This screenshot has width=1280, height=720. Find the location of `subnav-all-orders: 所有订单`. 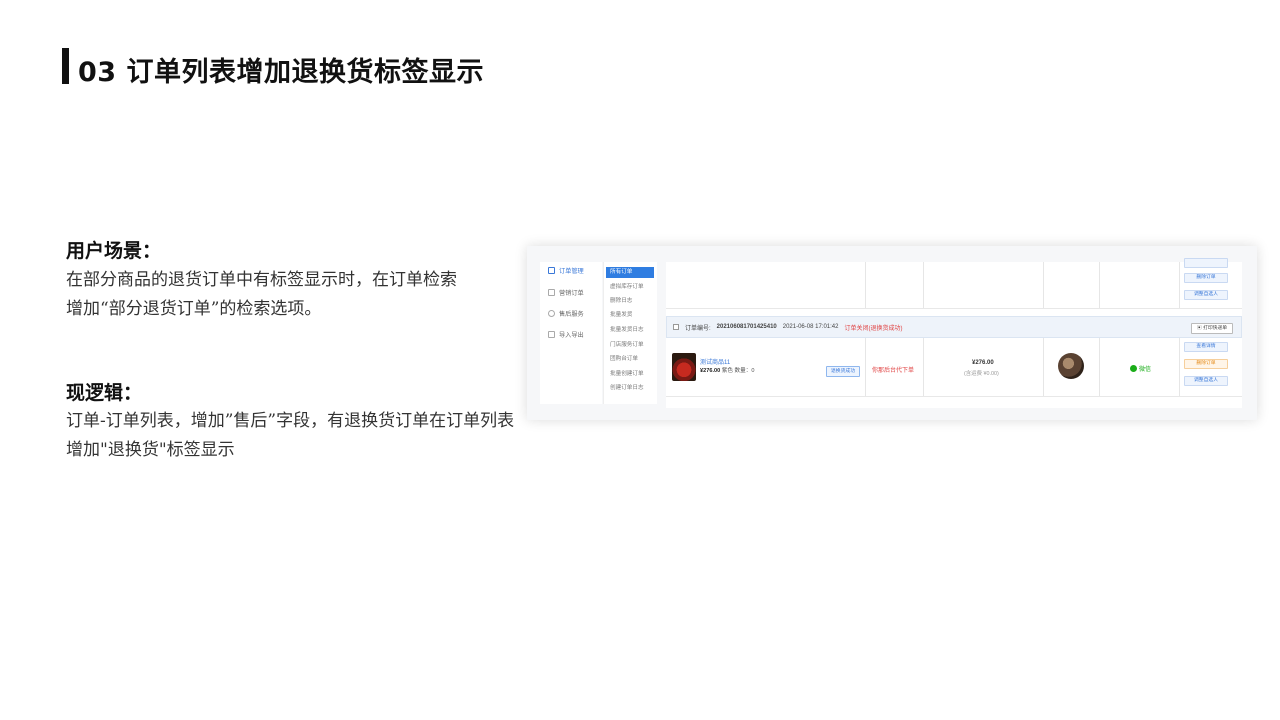

subnav-all-orders: 所有订单 is located at coordinates (630, 272).